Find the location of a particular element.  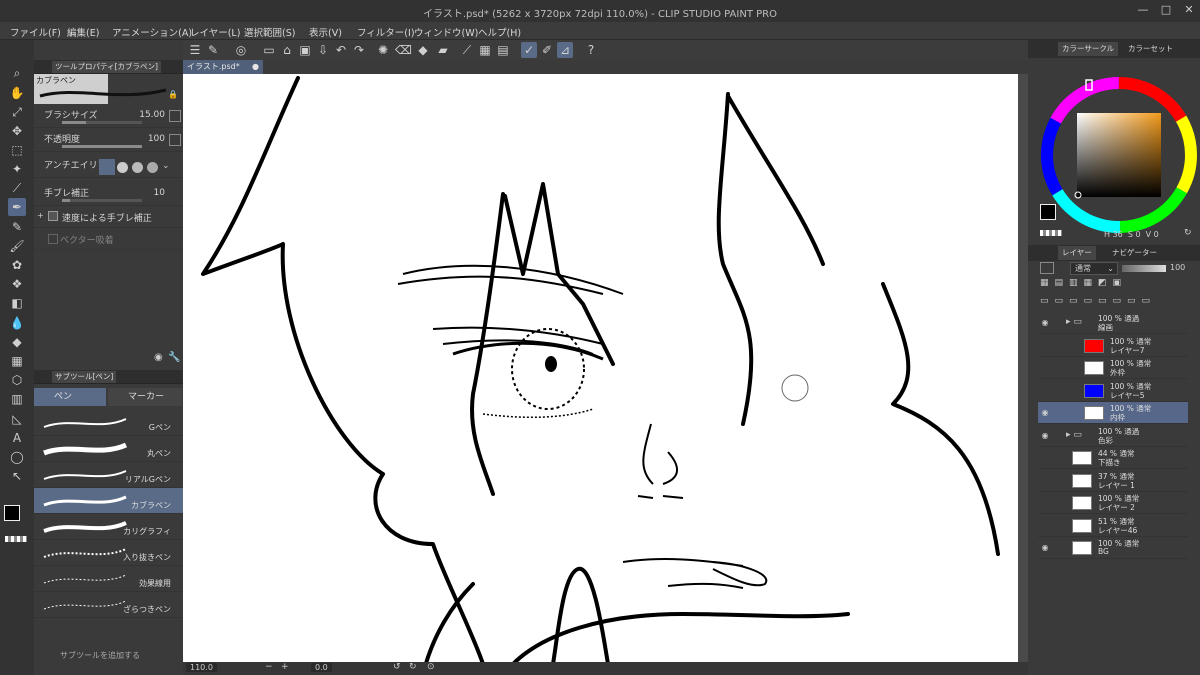

snap-grid-icon: ⊿ is located at coordinates (565, 50).